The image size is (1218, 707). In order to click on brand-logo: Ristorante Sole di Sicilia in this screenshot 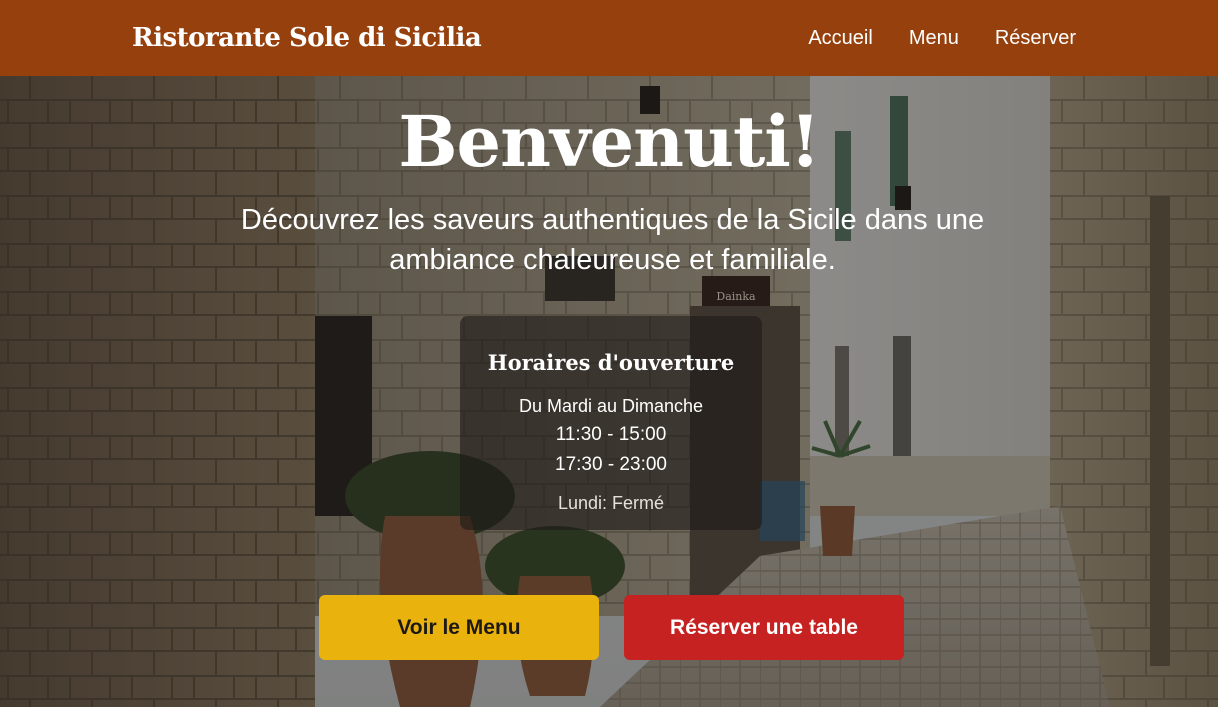, I will do `click(307, 38)`.